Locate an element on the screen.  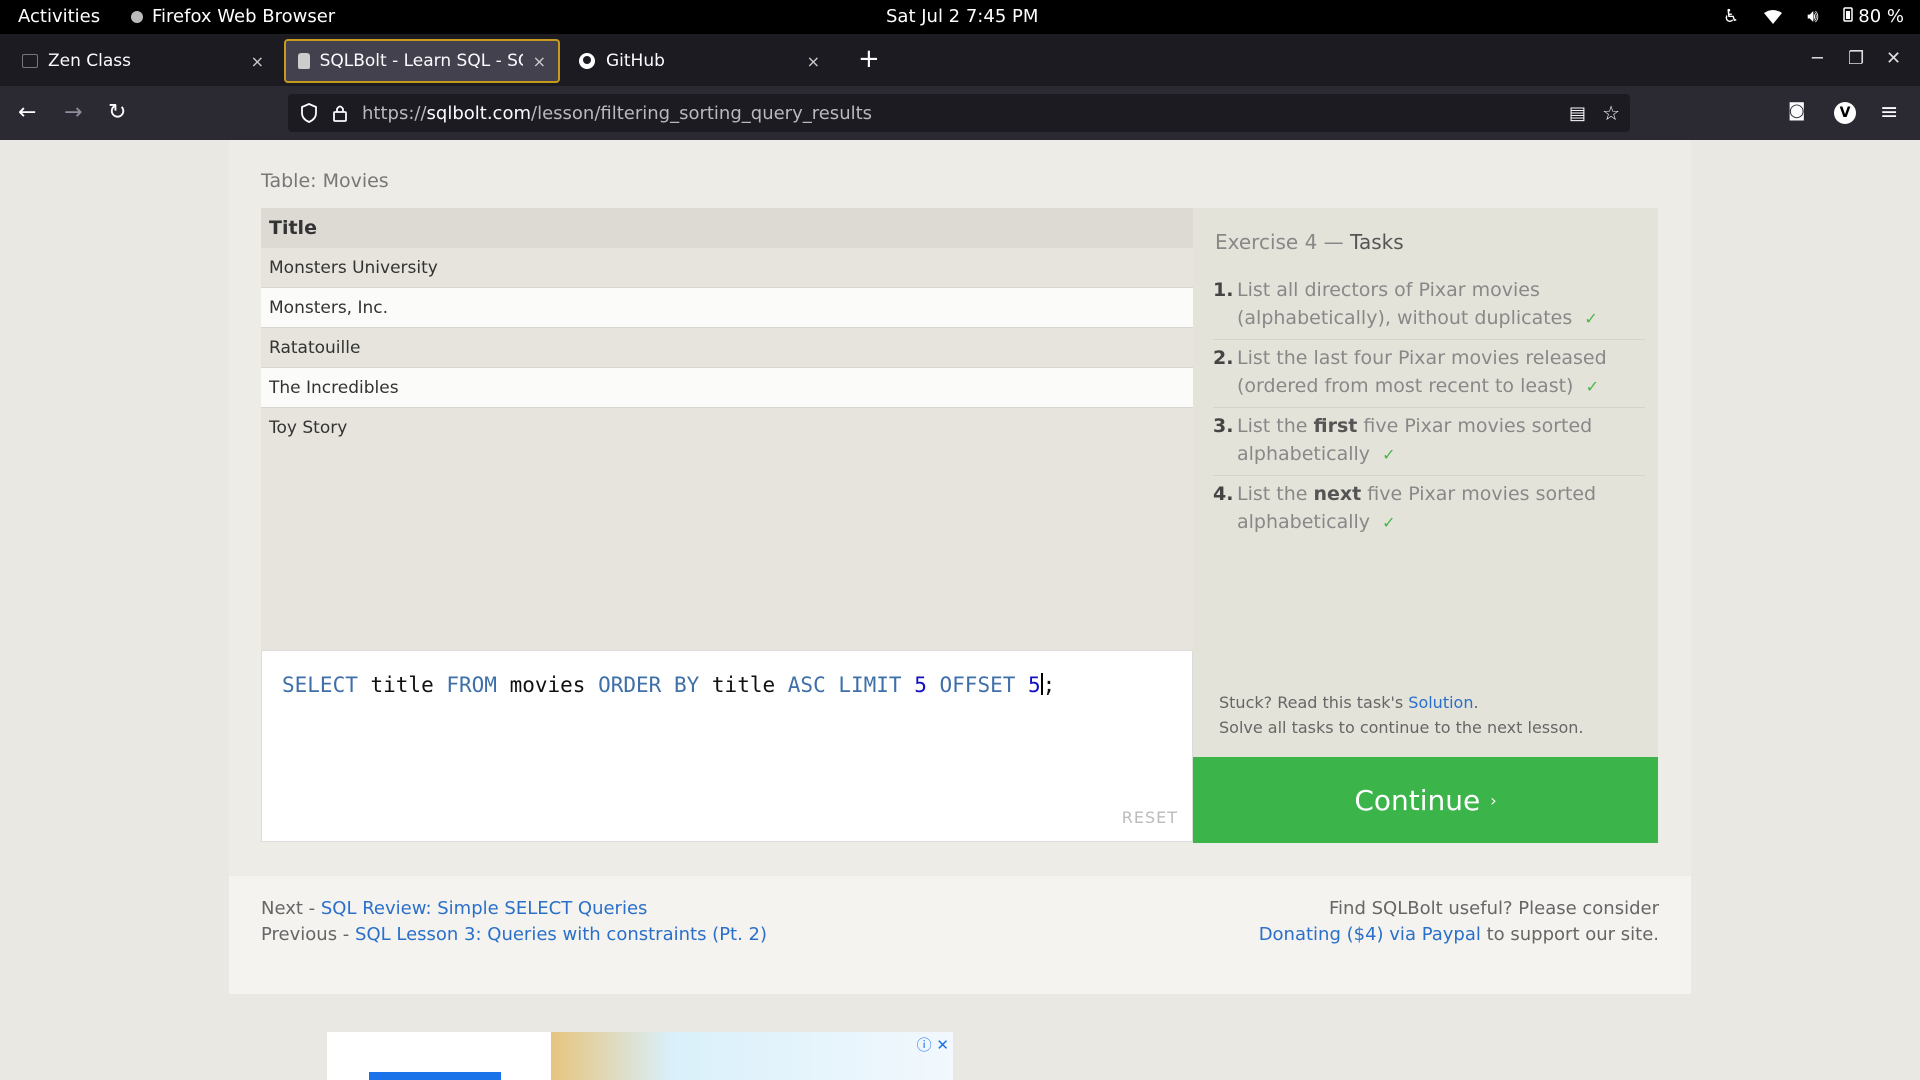
url-host: sqlbolt.com is located at coordinates (478, 113).